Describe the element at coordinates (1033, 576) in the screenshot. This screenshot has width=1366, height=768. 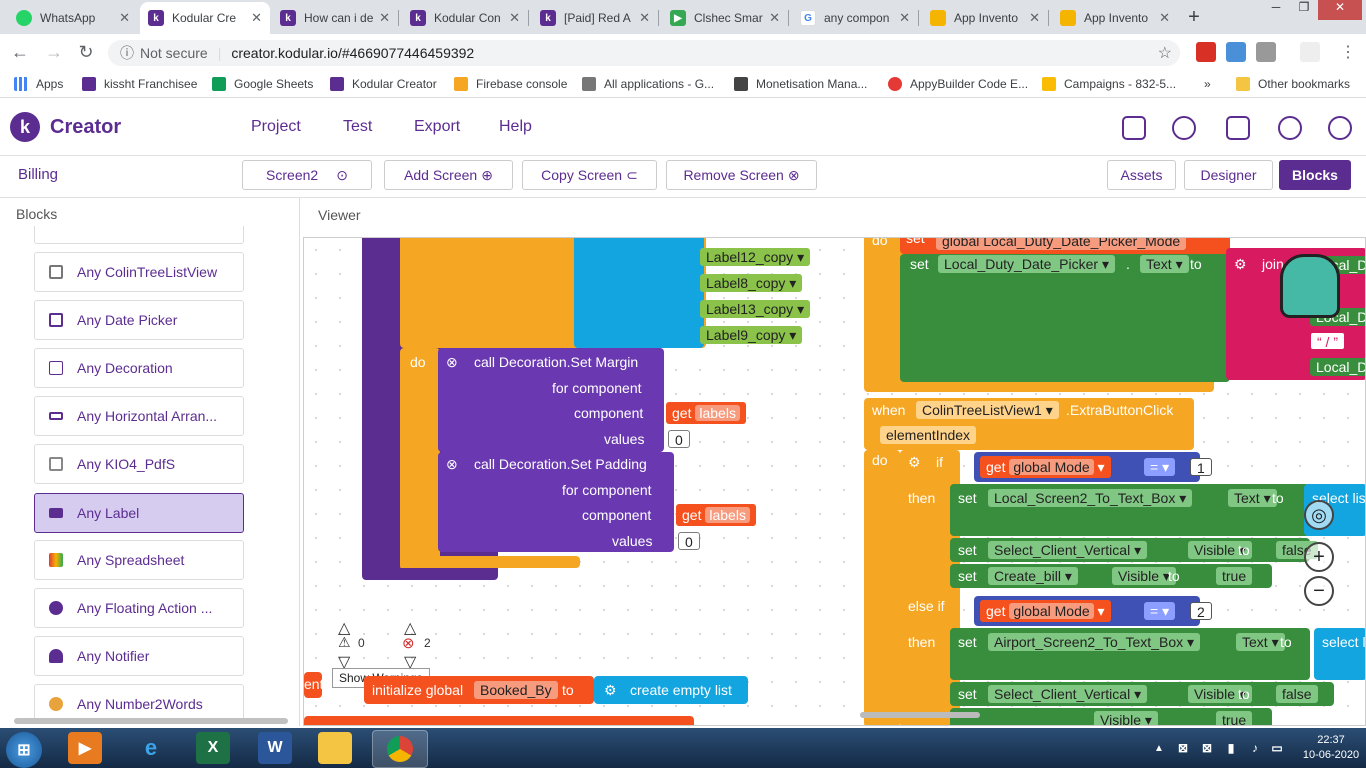
I see `create-bill-select: Create_bill ▾` at that location.